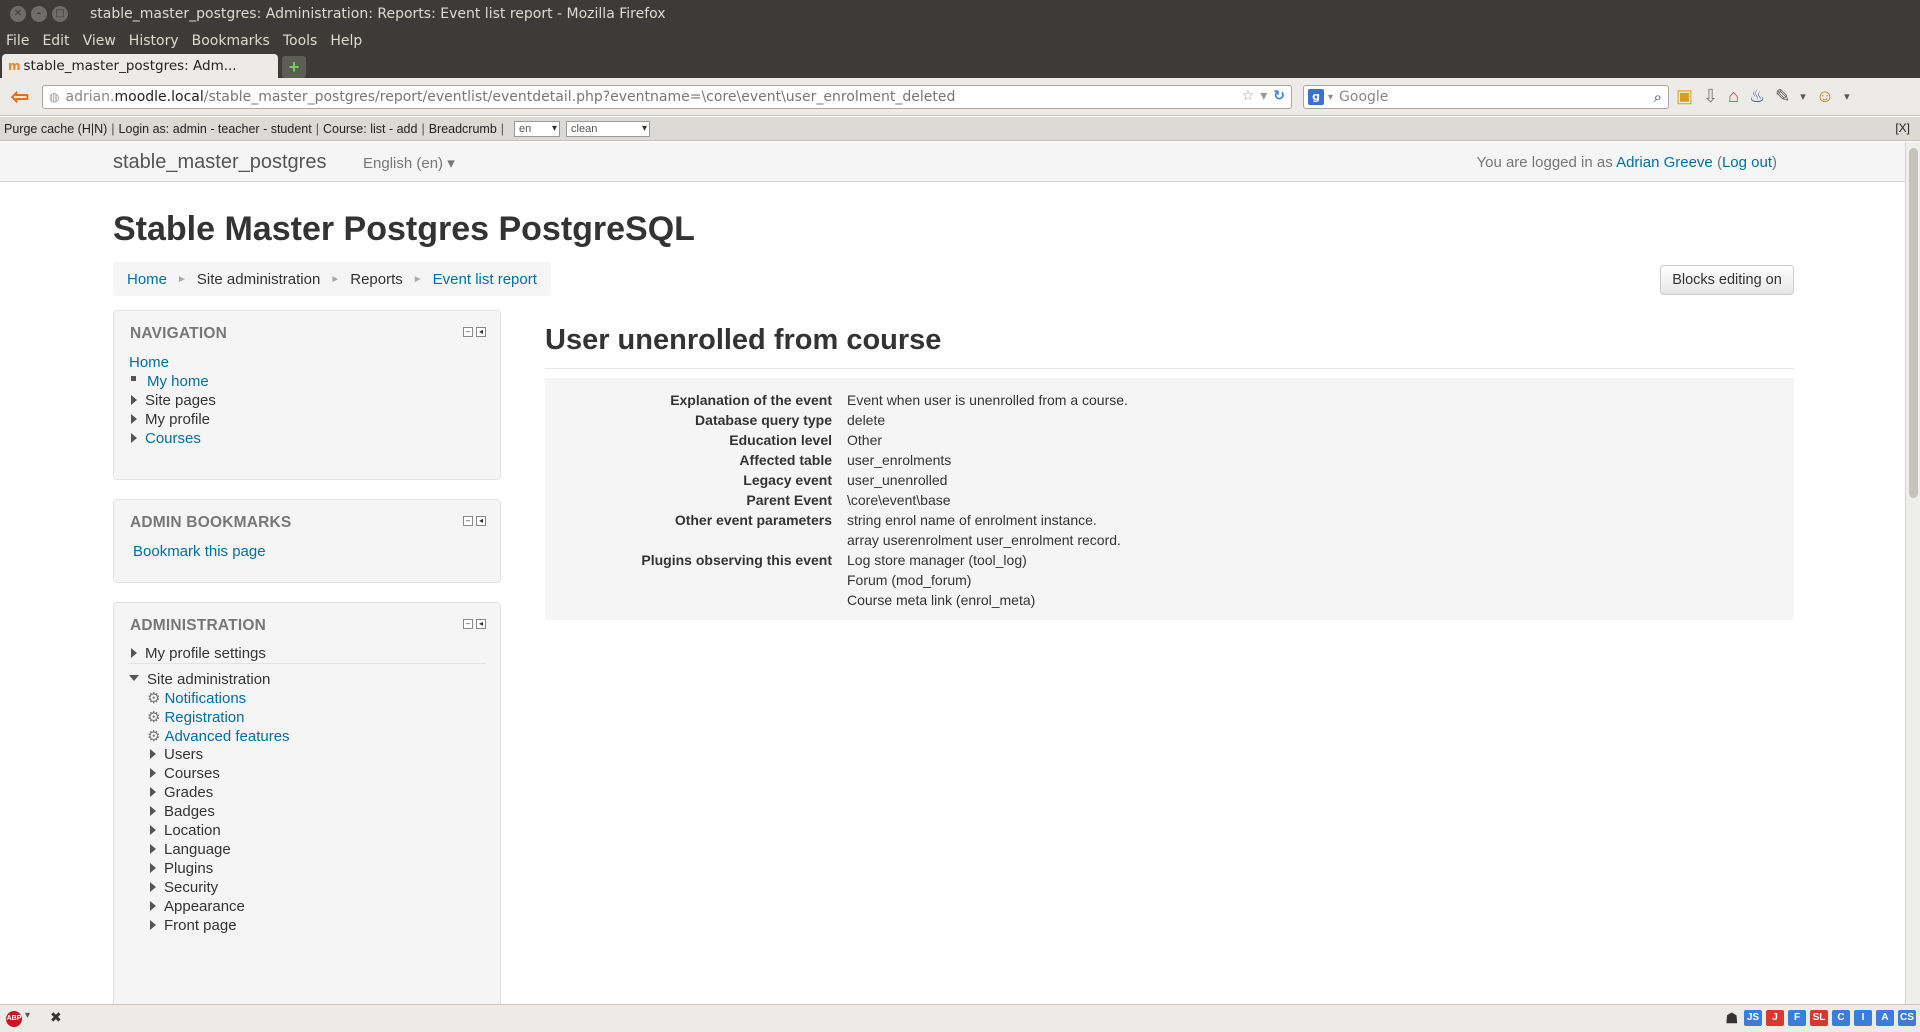 Image resolution: width=1920 pixels, height=1032 pixels. What do you see at coordinates (1684, 96) in the screenshot?
I see `addon-icon: ▣` at bounding box center [1684, 96].